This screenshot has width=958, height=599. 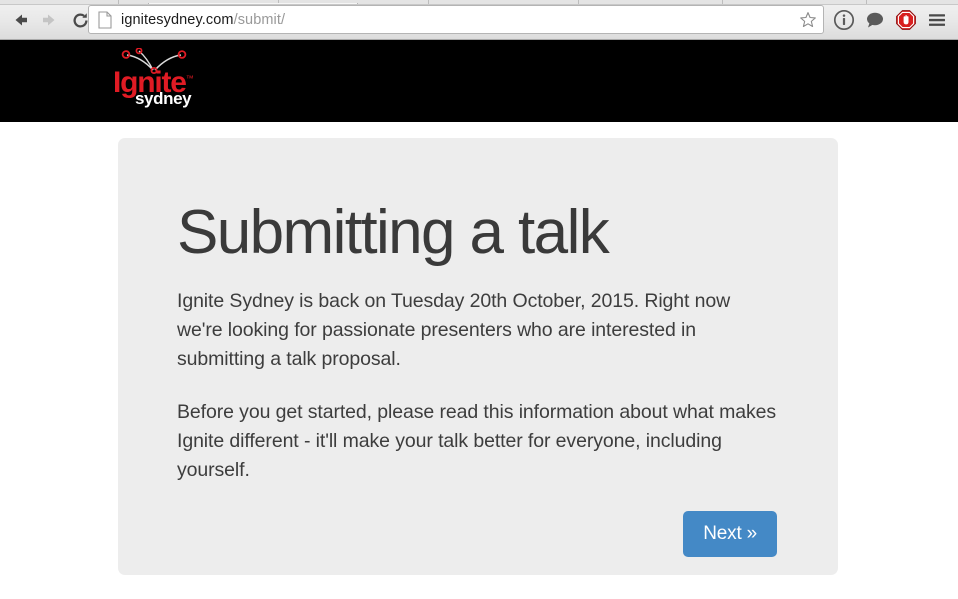 I want to click on site-header: Ignite™ sydney, so click(x=479, y=81).